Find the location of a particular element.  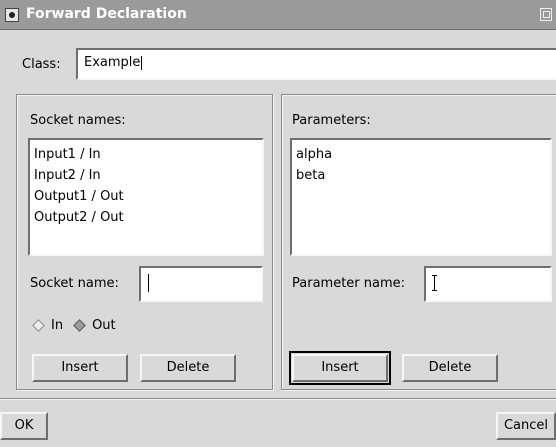

maximize-icon is located at coordinates (546, 14).